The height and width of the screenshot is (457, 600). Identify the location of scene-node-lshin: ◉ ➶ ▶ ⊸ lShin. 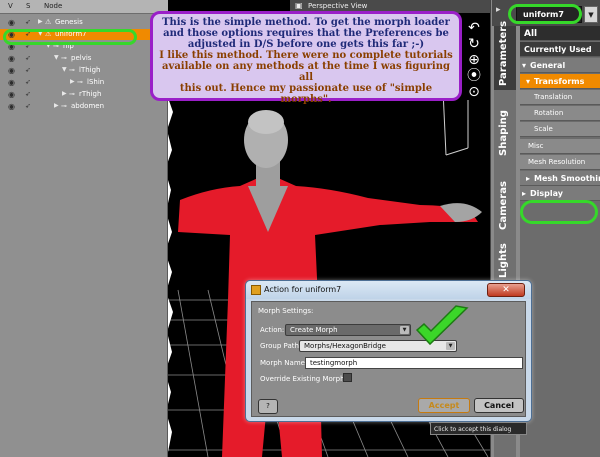
(84, 82).